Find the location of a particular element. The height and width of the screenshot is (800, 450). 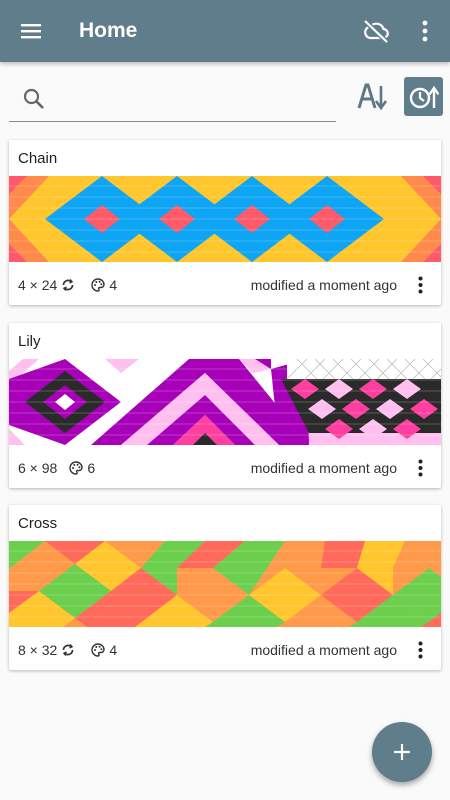

pattern-name: Lily is located at coordinates (29, 341).